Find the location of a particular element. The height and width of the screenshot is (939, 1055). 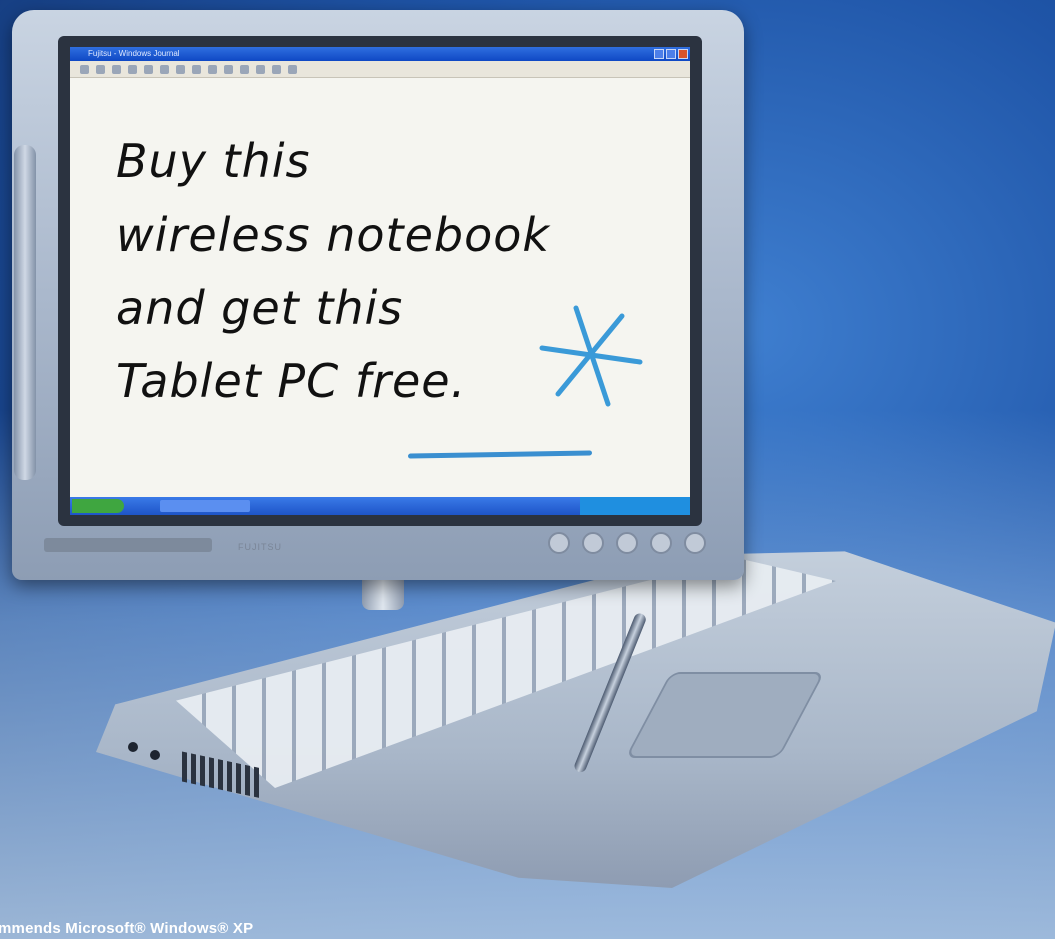

pen-holder is located at coordinates (25, 312).